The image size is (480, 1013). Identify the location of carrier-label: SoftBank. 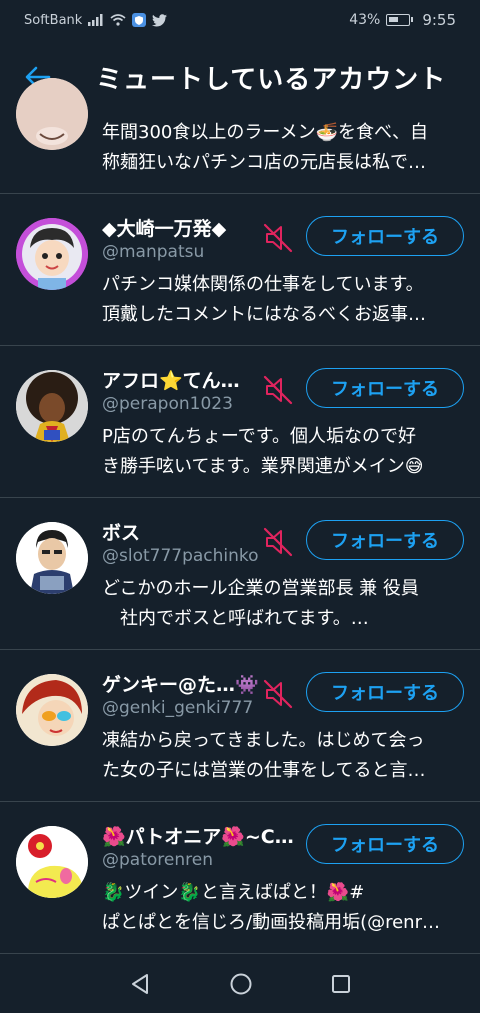
(53, 20).